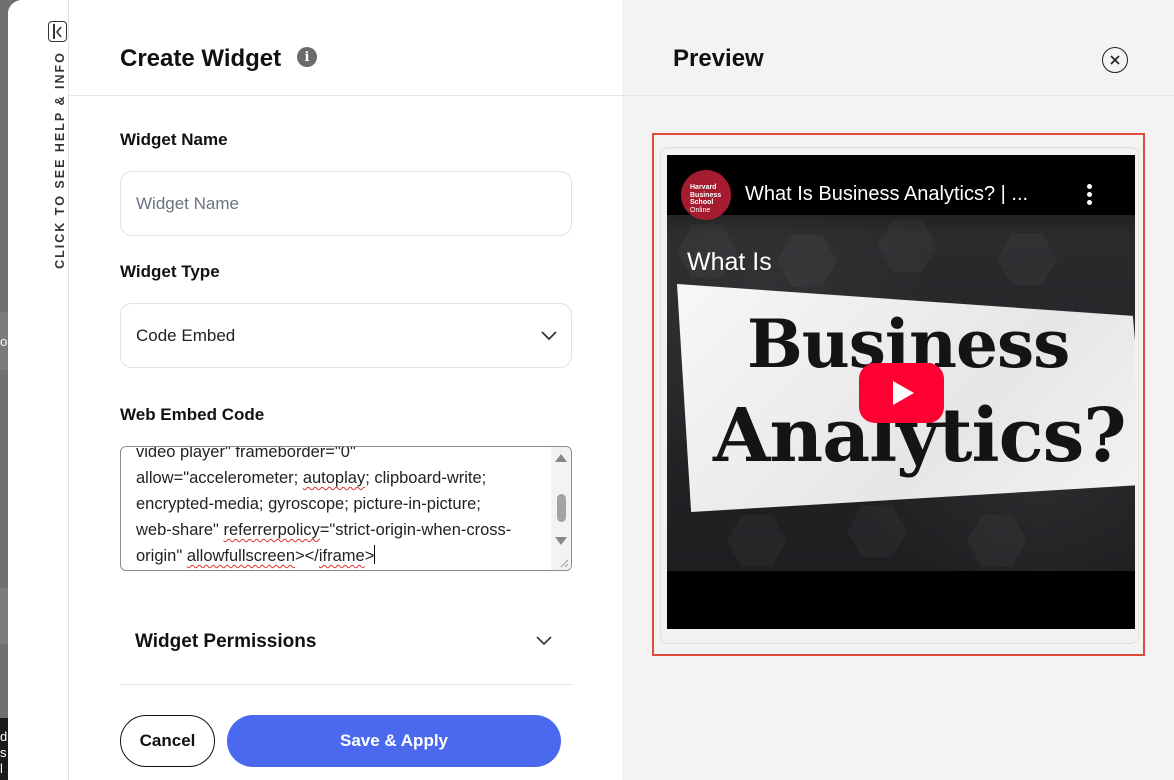  Describe the element at coordinates (700, 210) in the screenshot. I see `channel-logo-text: Online` at that location.